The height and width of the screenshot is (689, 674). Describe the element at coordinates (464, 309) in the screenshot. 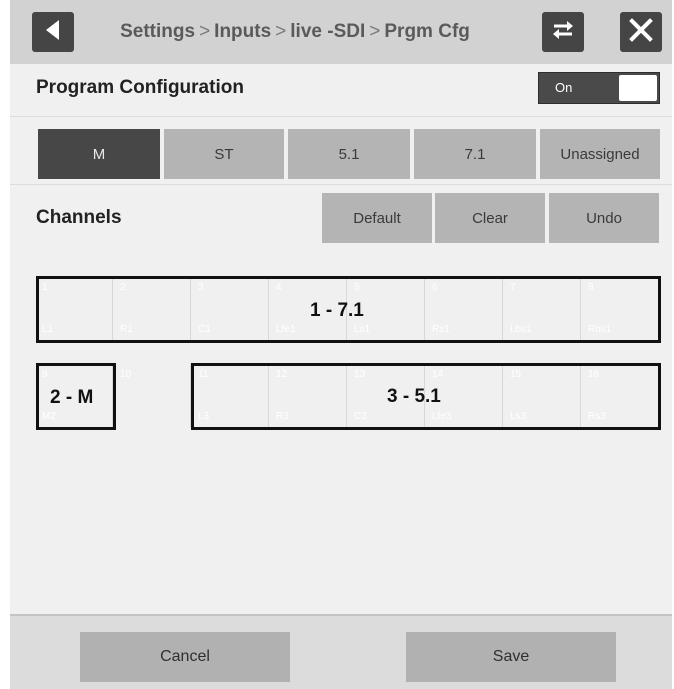

I see `channel-cell-6: 6 Rs1` at that location.